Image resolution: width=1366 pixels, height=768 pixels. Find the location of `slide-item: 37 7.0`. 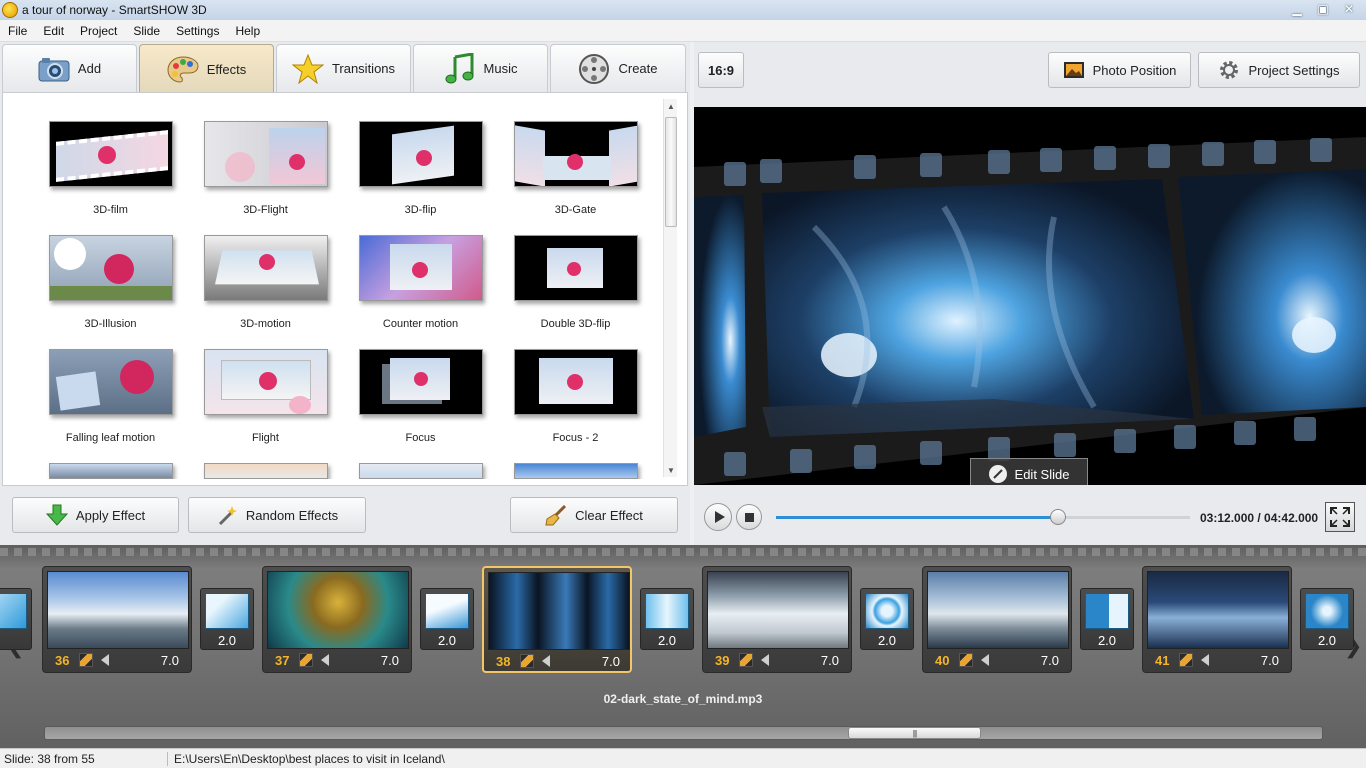

slide-item: 37 7.0 is located at coordinates (337, 619).